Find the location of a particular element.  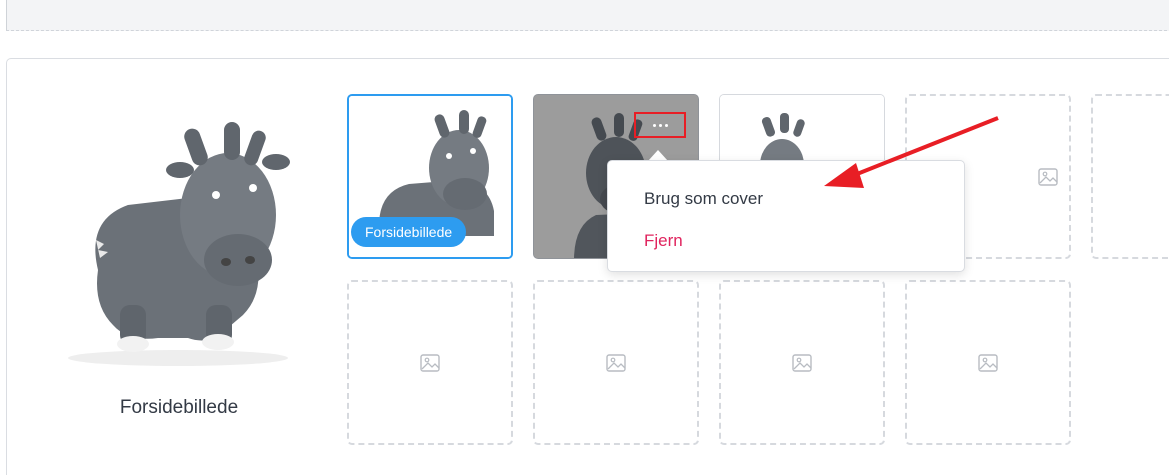

image-context-menu: Brug som cover Fjern is located at coordinates (786, 216).